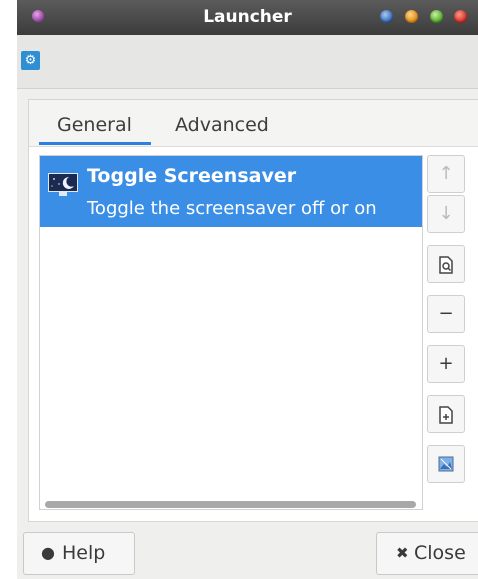 This screenshot has width=478, height=579. I want to click on new-item-button, so click(446, 414).